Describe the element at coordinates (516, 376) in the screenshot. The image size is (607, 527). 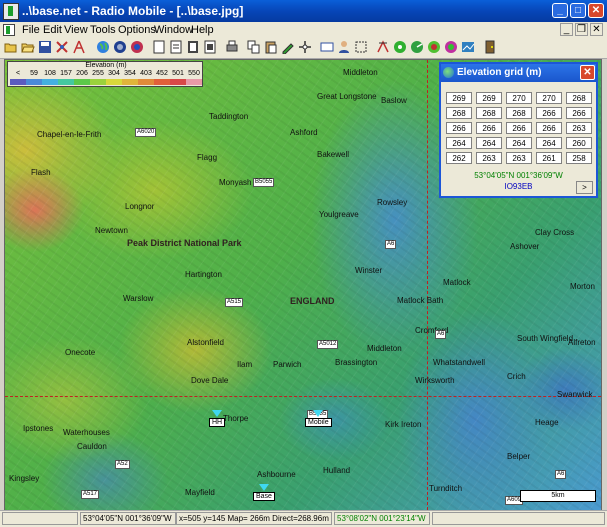
I see `place-label: Crich` at that location.